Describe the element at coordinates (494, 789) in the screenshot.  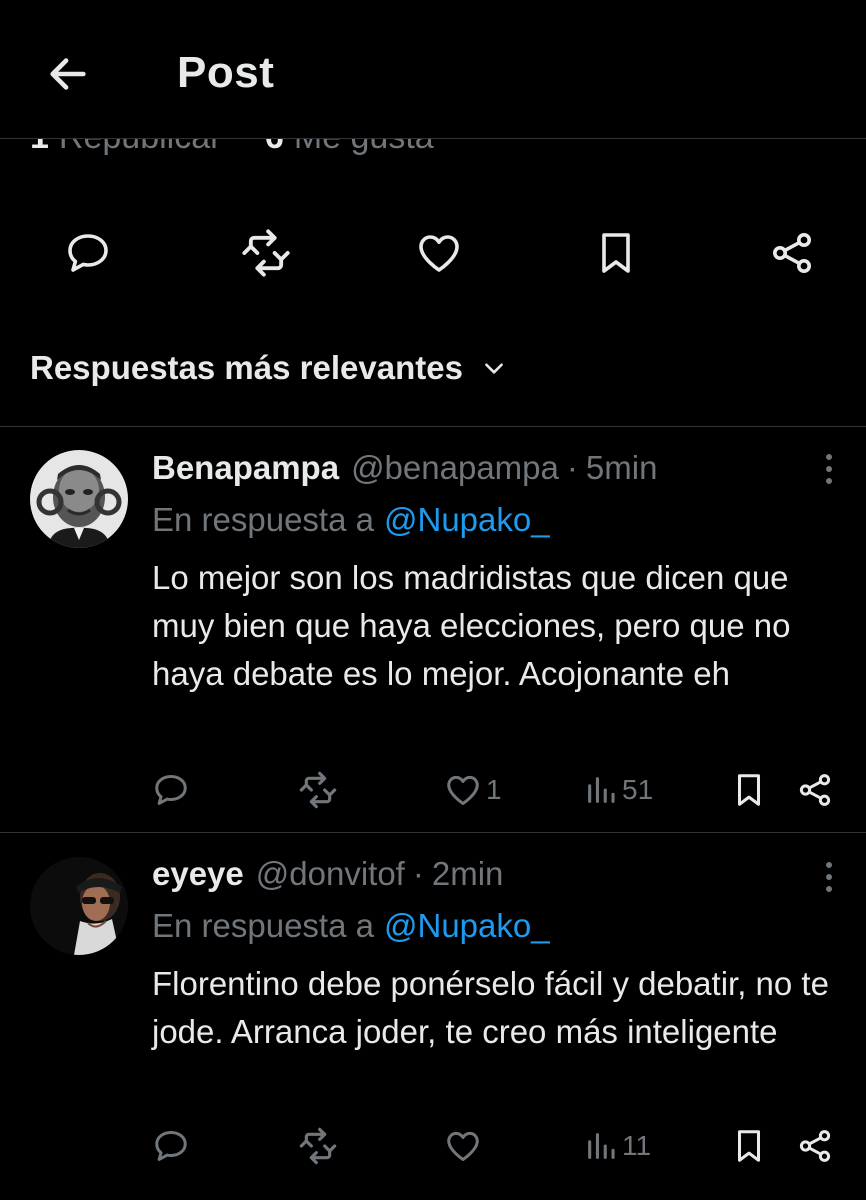
I see `like-count: 1` at that location.